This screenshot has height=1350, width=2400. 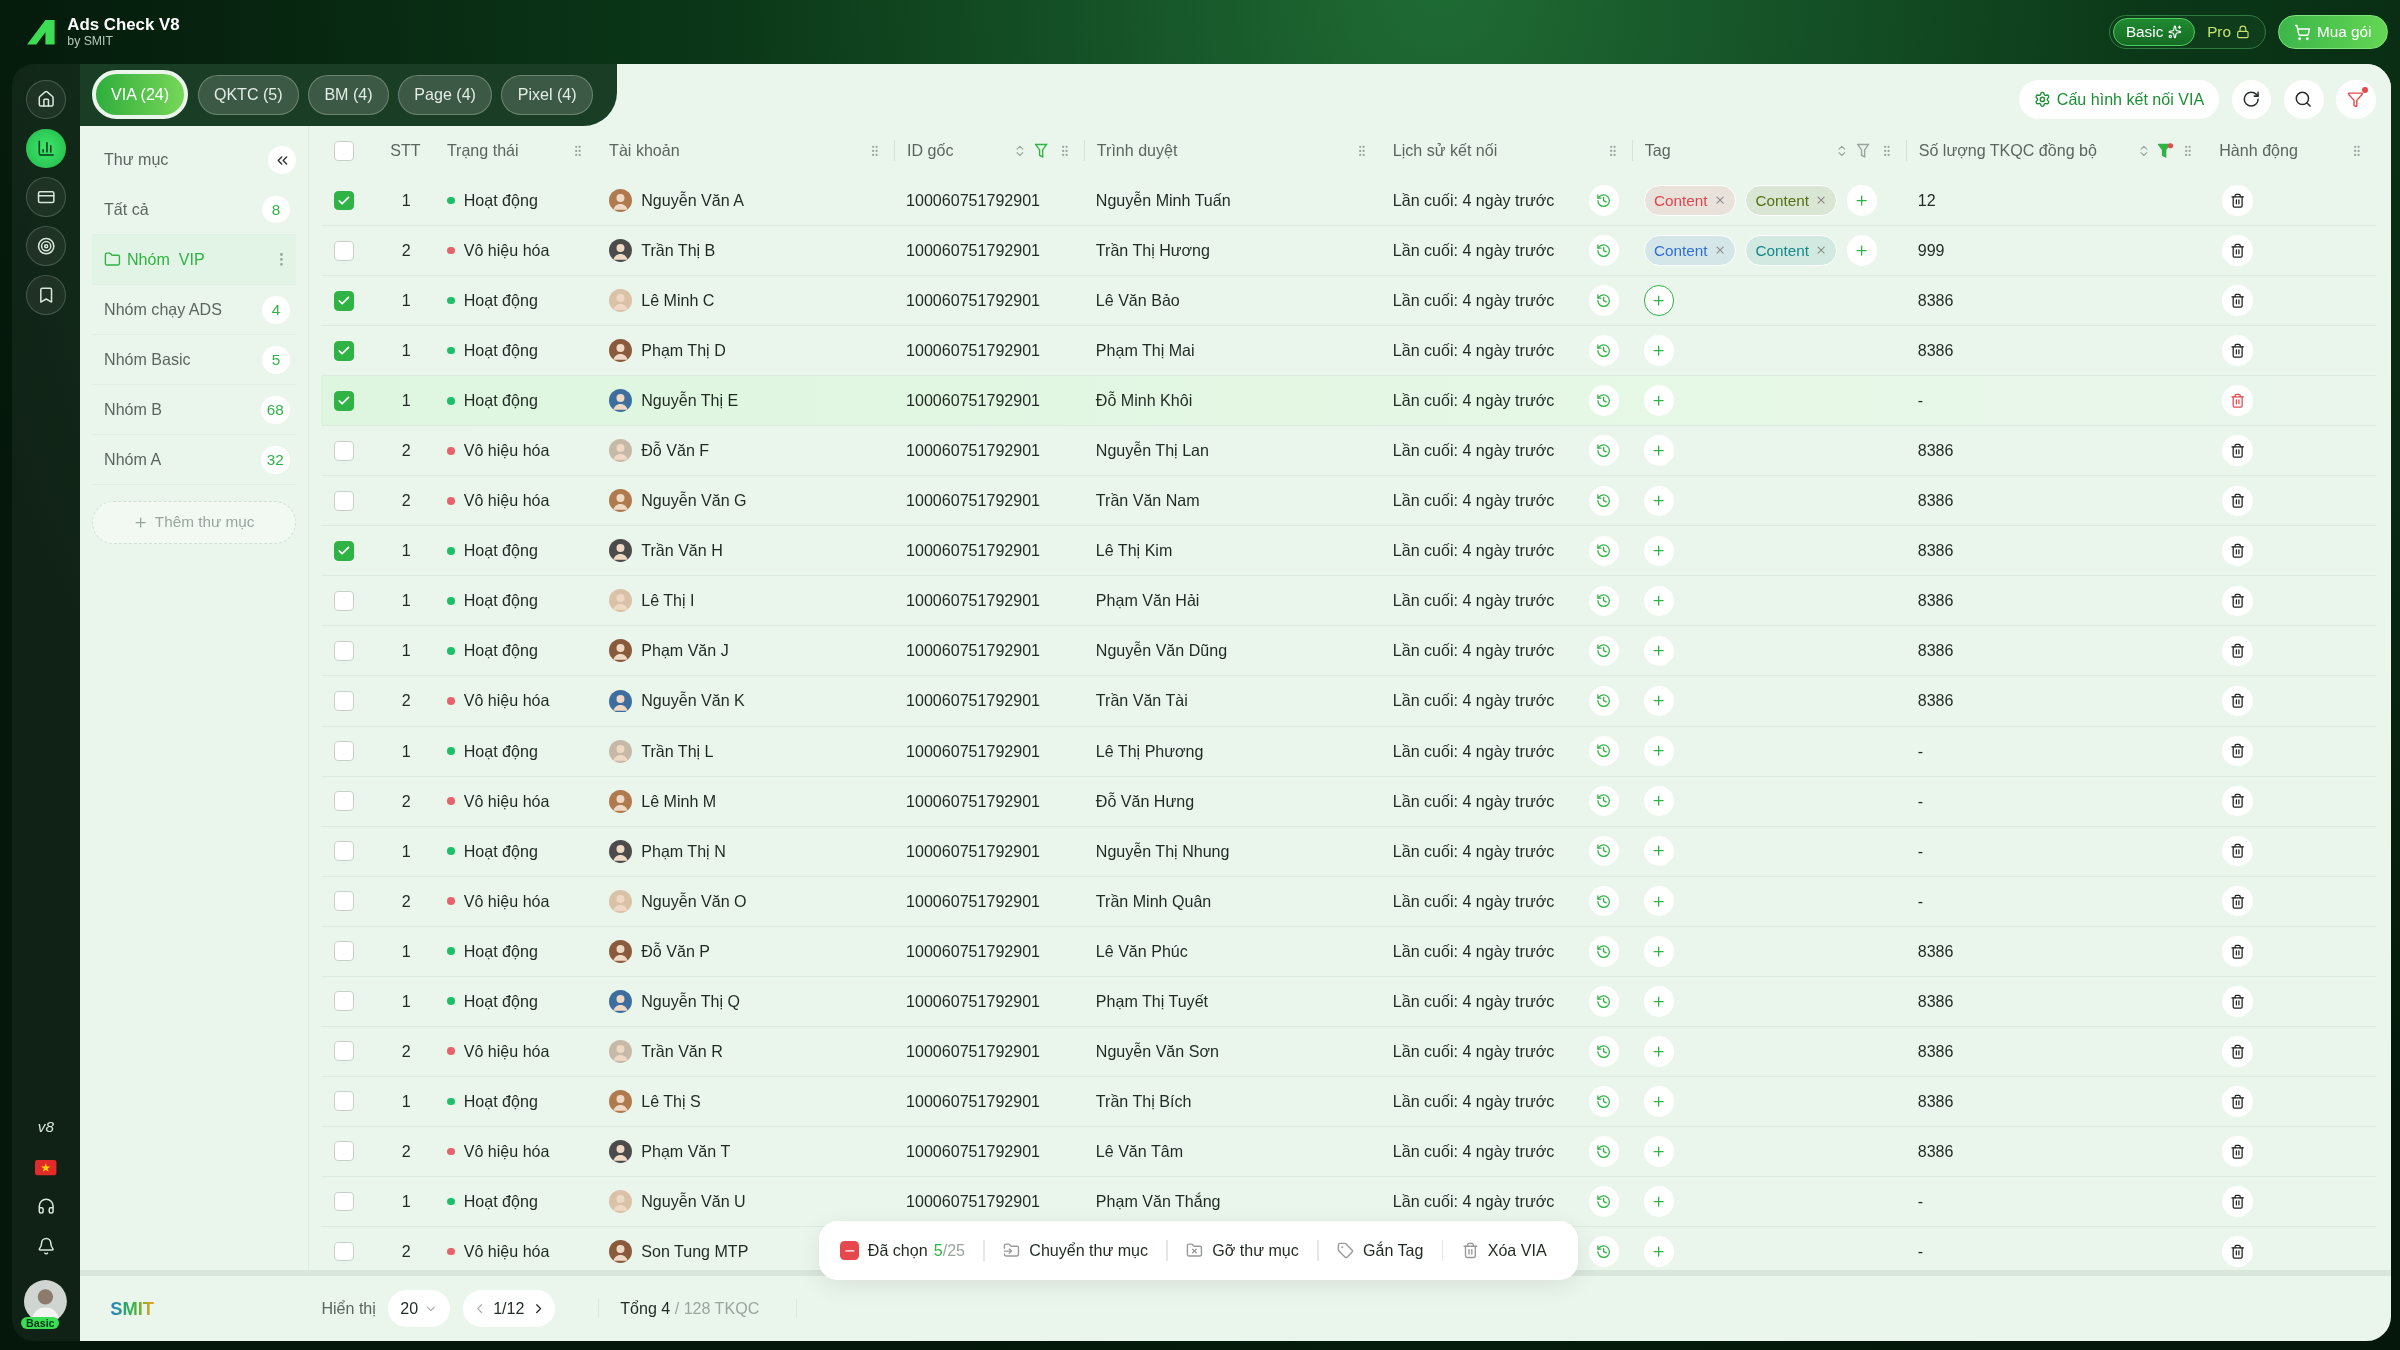 I want to click on tab: QKTC (5), so click(x=248, y=95).